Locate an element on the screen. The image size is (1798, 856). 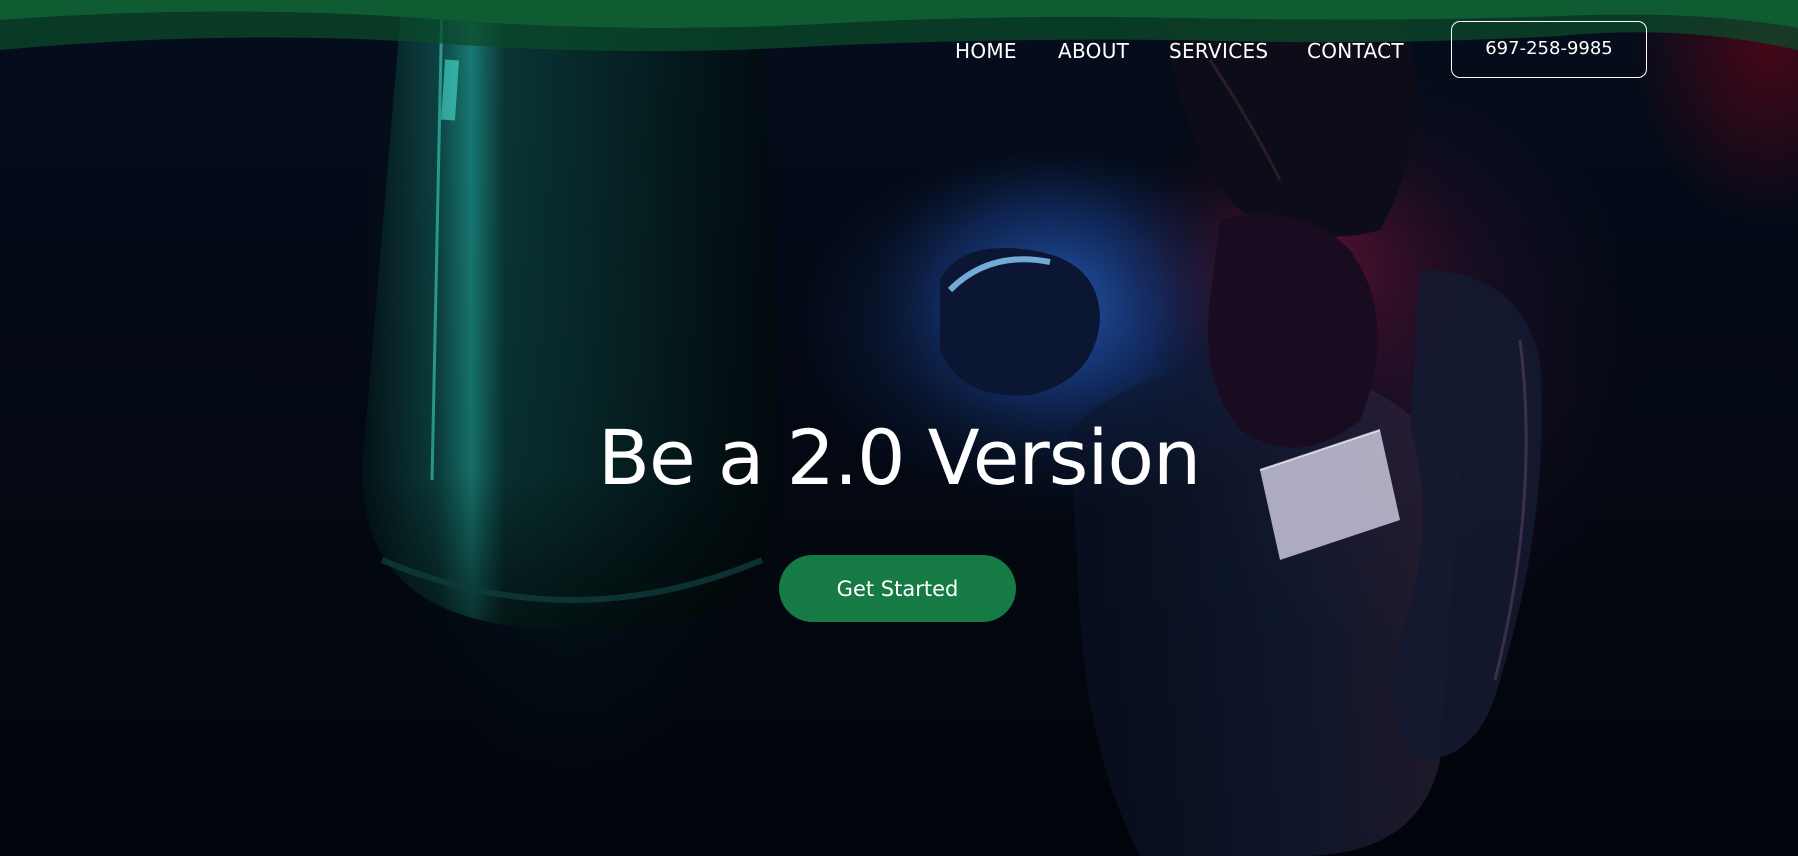
nav-link-home: HOME is located at coordinates (986, 51).